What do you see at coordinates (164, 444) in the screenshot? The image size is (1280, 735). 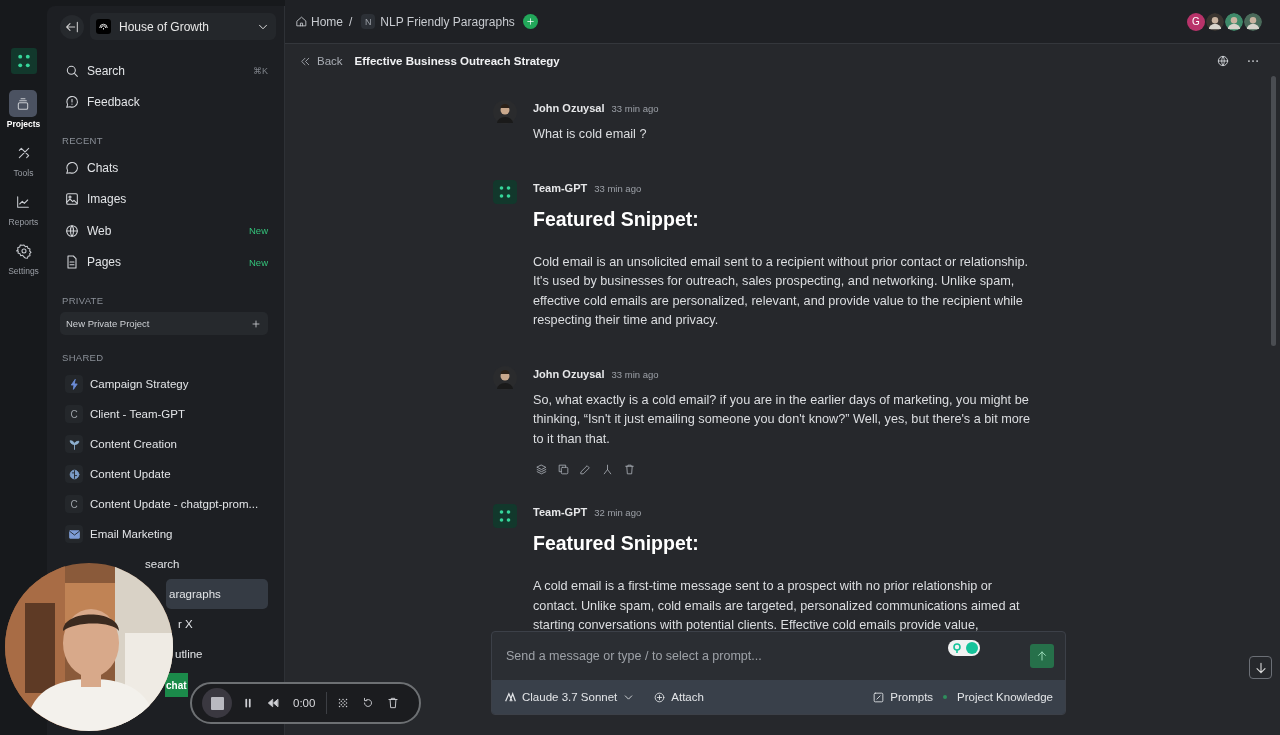 I see `project-item: Content Creation` at bounding box center [164, 444].